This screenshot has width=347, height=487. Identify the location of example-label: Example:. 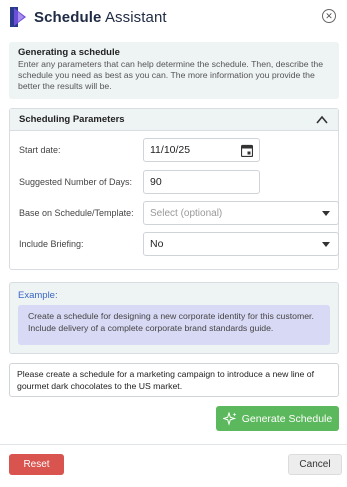
(38, 295).